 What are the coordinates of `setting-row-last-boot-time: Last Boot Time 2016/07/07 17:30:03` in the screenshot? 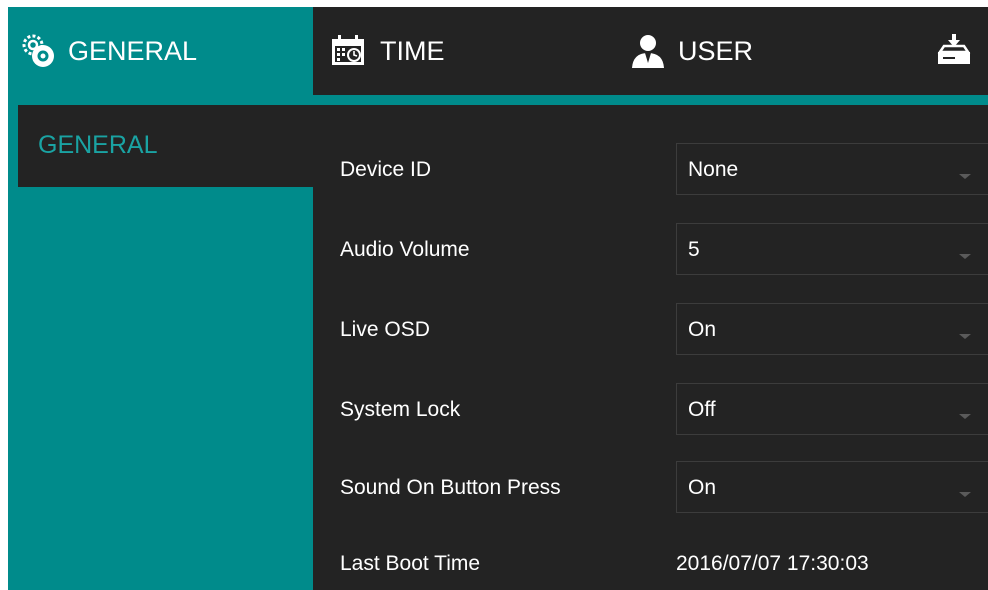 It's located at (650, 563).